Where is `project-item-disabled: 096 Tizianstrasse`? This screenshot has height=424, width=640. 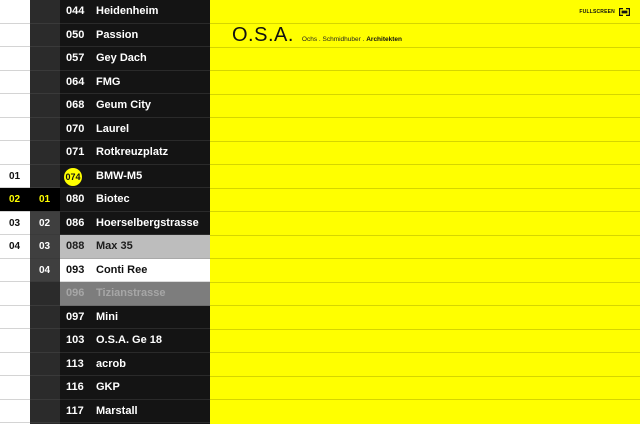
project-item-disabled: 096 Tizianstrasse is located at coordinates (135, 294).